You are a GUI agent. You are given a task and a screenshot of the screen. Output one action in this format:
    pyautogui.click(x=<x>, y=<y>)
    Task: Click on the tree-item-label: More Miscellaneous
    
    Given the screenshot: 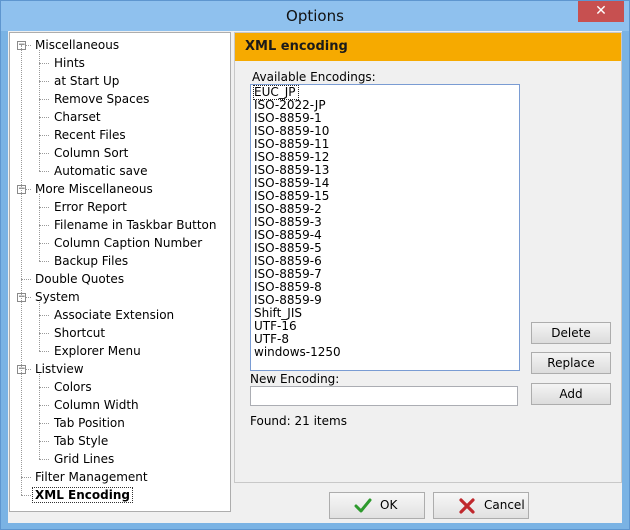 What is the action you would take?
    pyautogui.click(x=94, y=189)
    